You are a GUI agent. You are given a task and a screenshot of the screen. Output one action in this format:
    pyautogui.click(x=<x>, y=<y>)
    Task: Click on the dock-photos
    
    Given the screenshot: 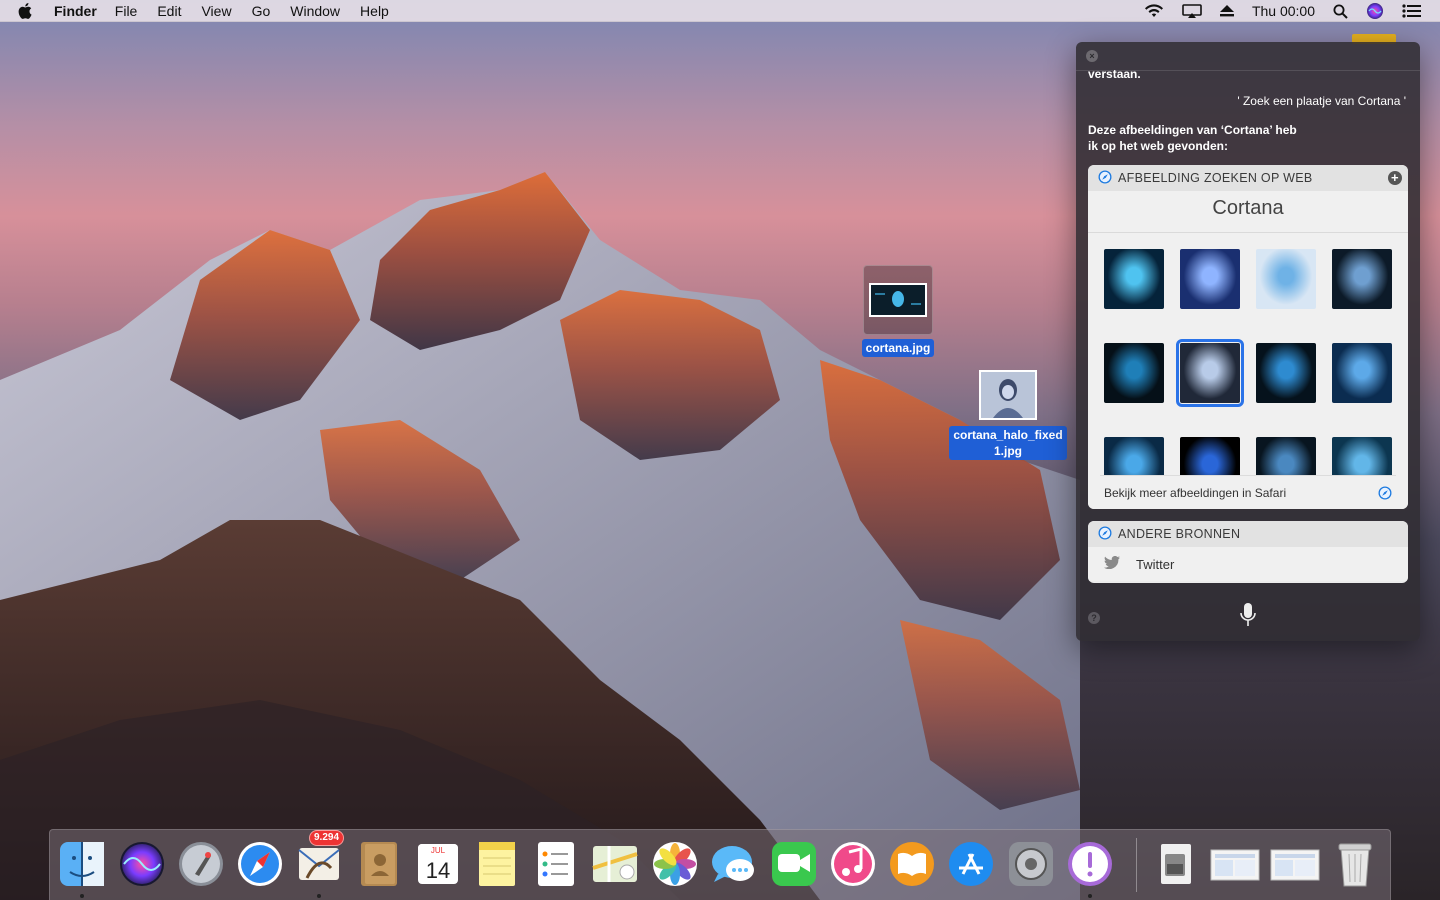 What is the action you would take?
    pyautogui.click(x=675, y=864)
    